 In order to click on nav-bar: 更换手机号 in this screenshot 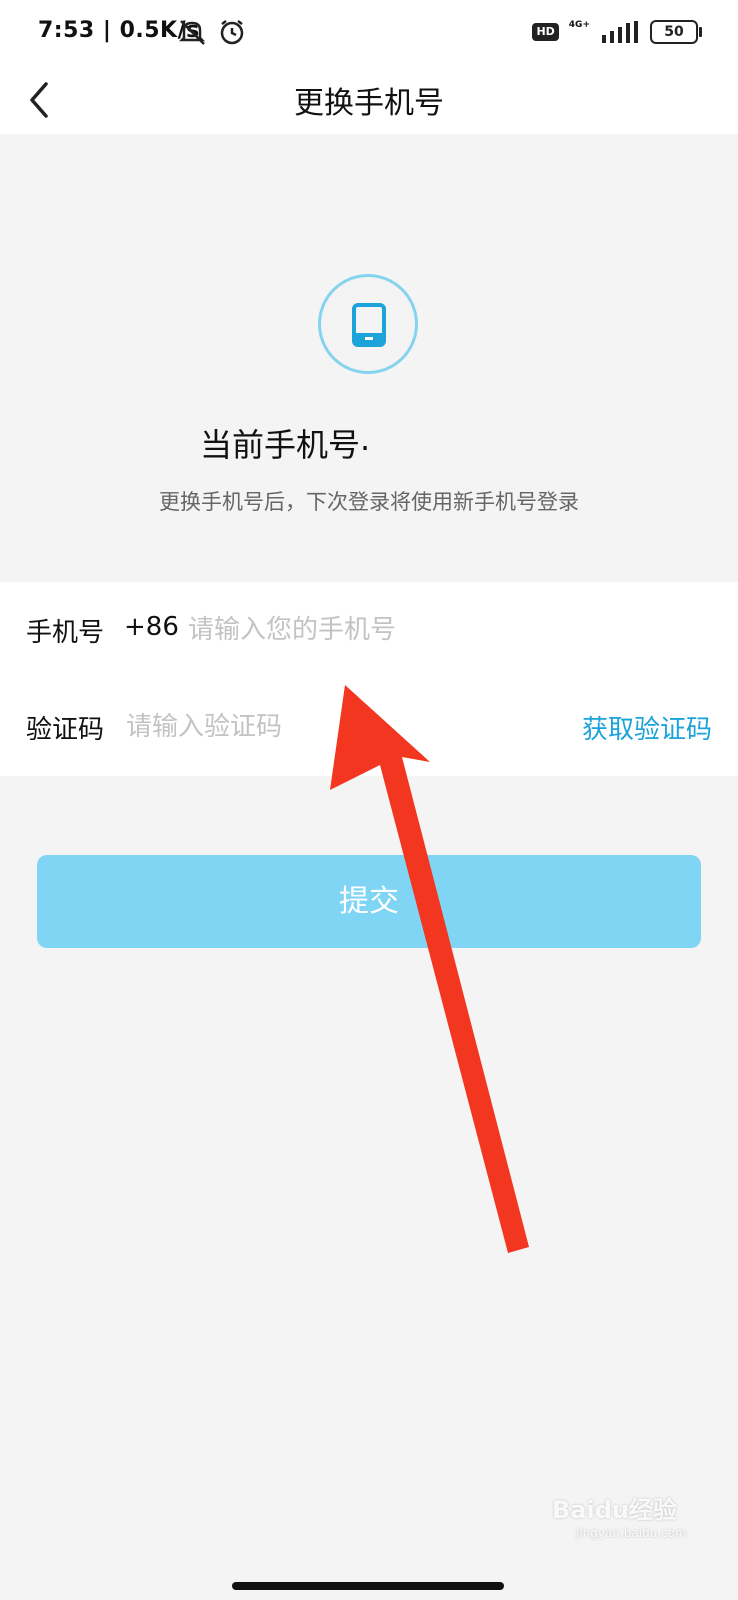, I will do `click(369, 99)`.